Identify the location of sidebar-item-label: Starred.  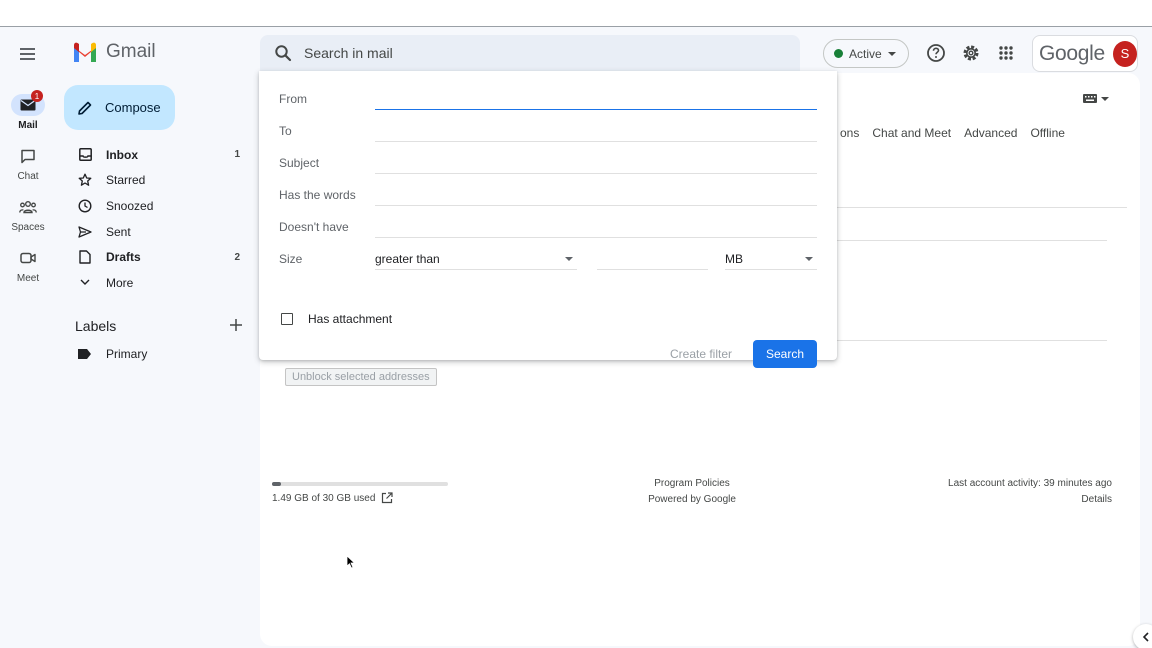
(126, 180).